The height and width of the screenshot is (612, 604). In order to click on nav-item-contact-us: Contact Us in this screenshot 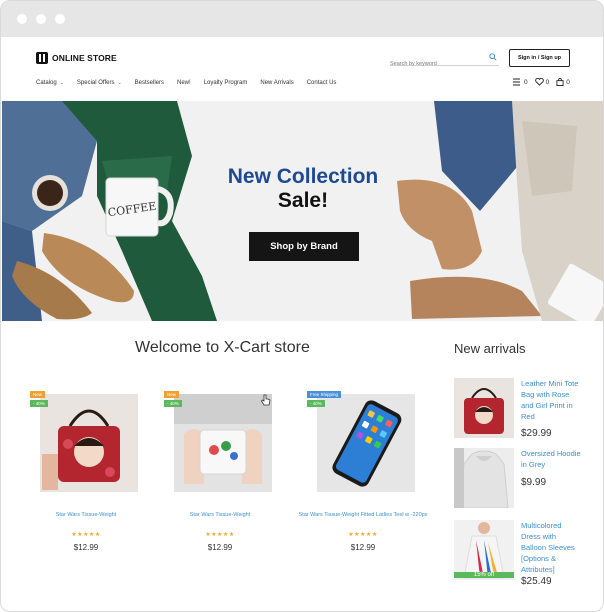, I will do `click(322, 83)`.